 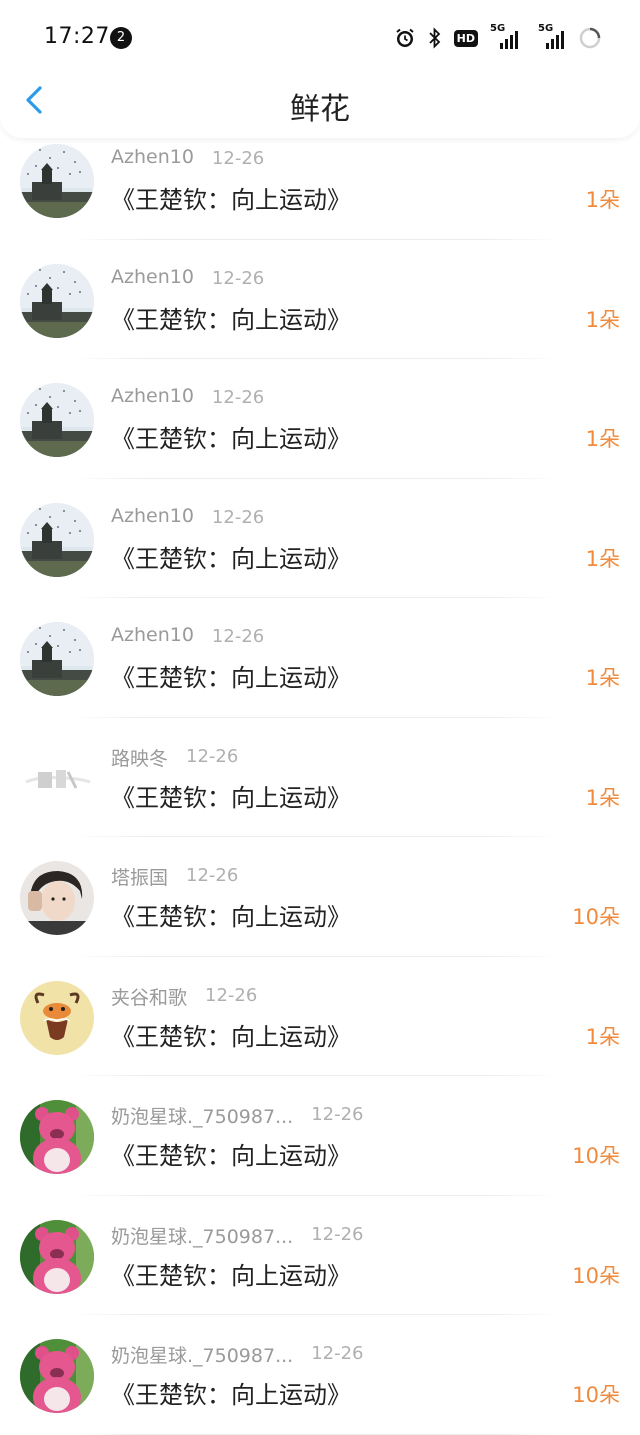 I want to click on list-item: 路映冬 12-26 《王楚钦：向上运动》 1朵, so click(x=320, y=777).